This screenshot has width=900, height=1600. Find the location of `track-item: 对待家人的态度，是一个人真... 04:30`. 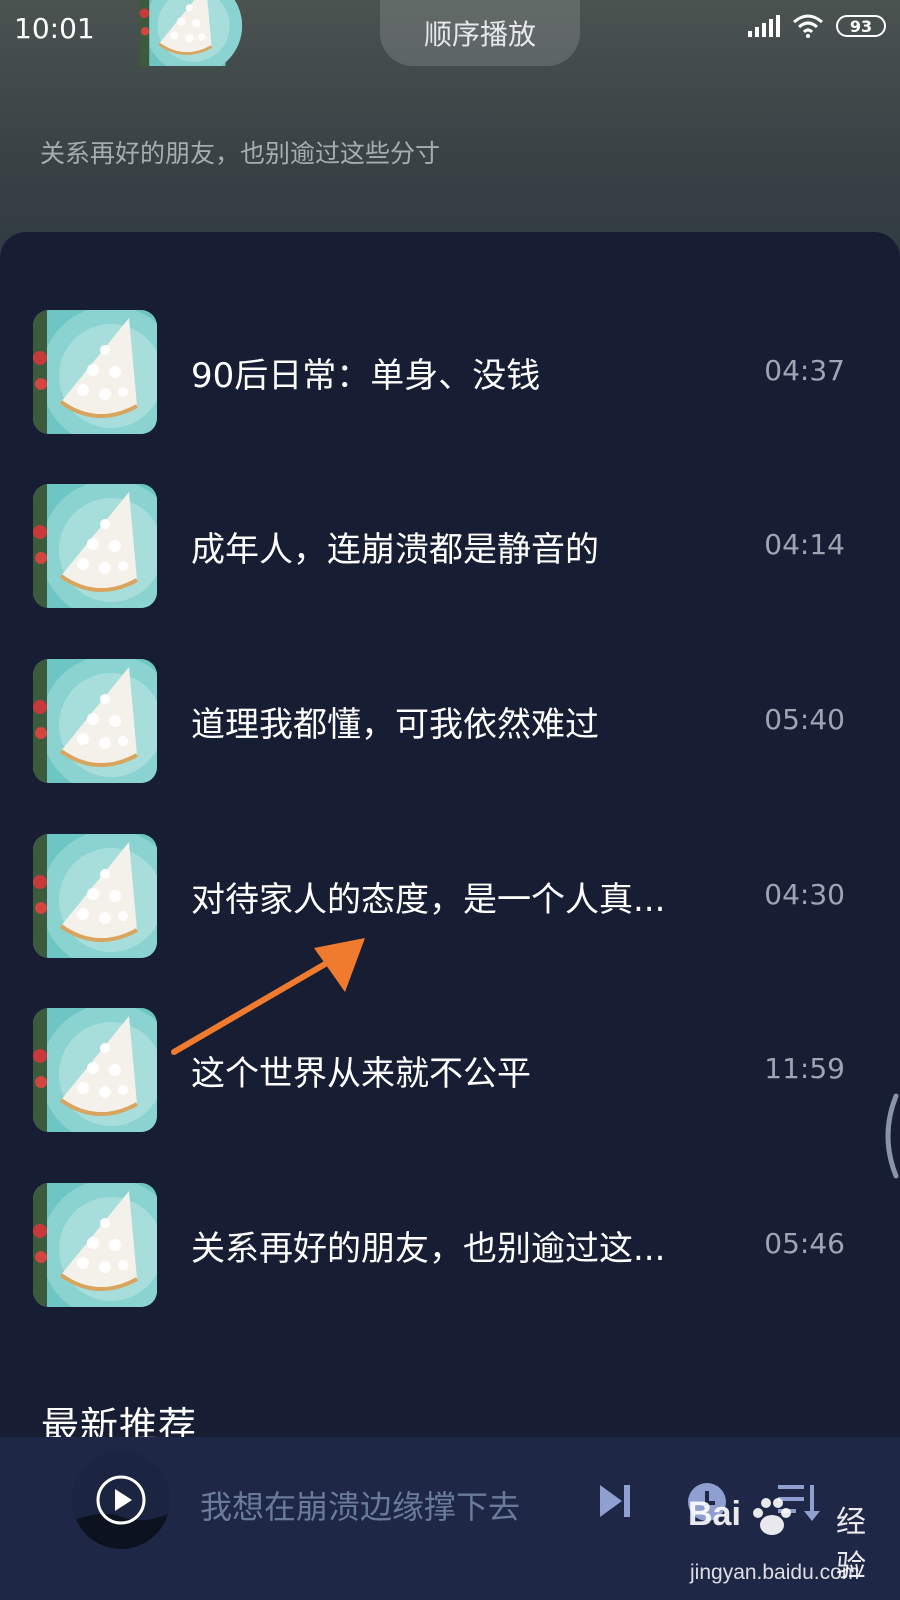

track-item: 对待家人的态度，是一个人真... 04:30 is located at coordinates (450, 896).